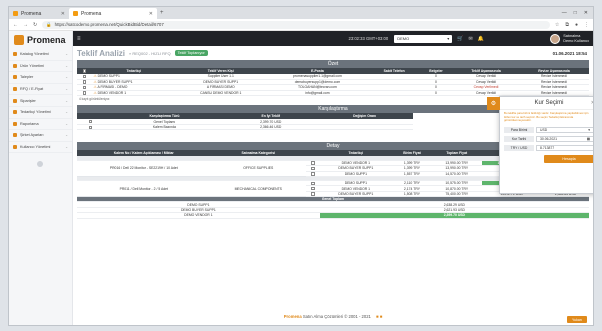 The width and height of the screenshot is (602, 331). I want to click on rate-date-row: Kur Tarihi 30.06.2021 ▦, so click(546, 139).